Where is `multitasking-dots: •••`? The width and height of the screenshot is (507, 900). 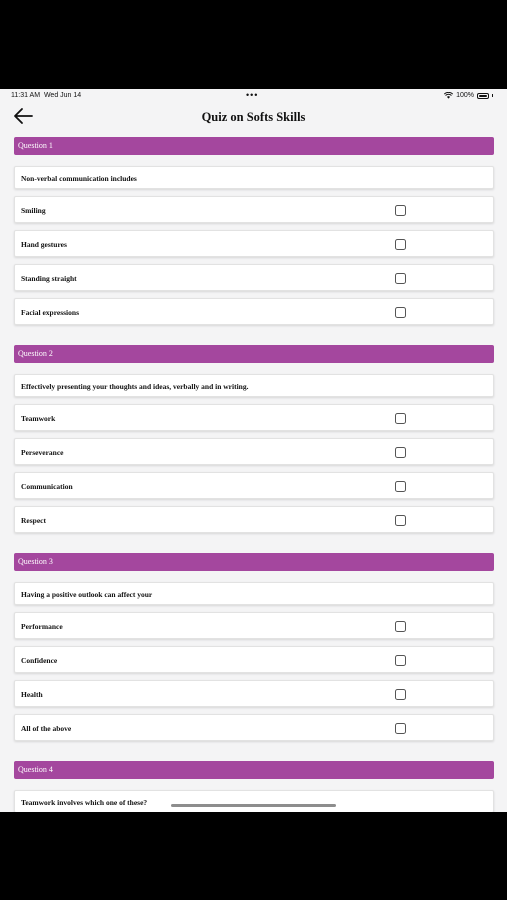 multitasking-dots: ••• is located at coordinates (252, 95).